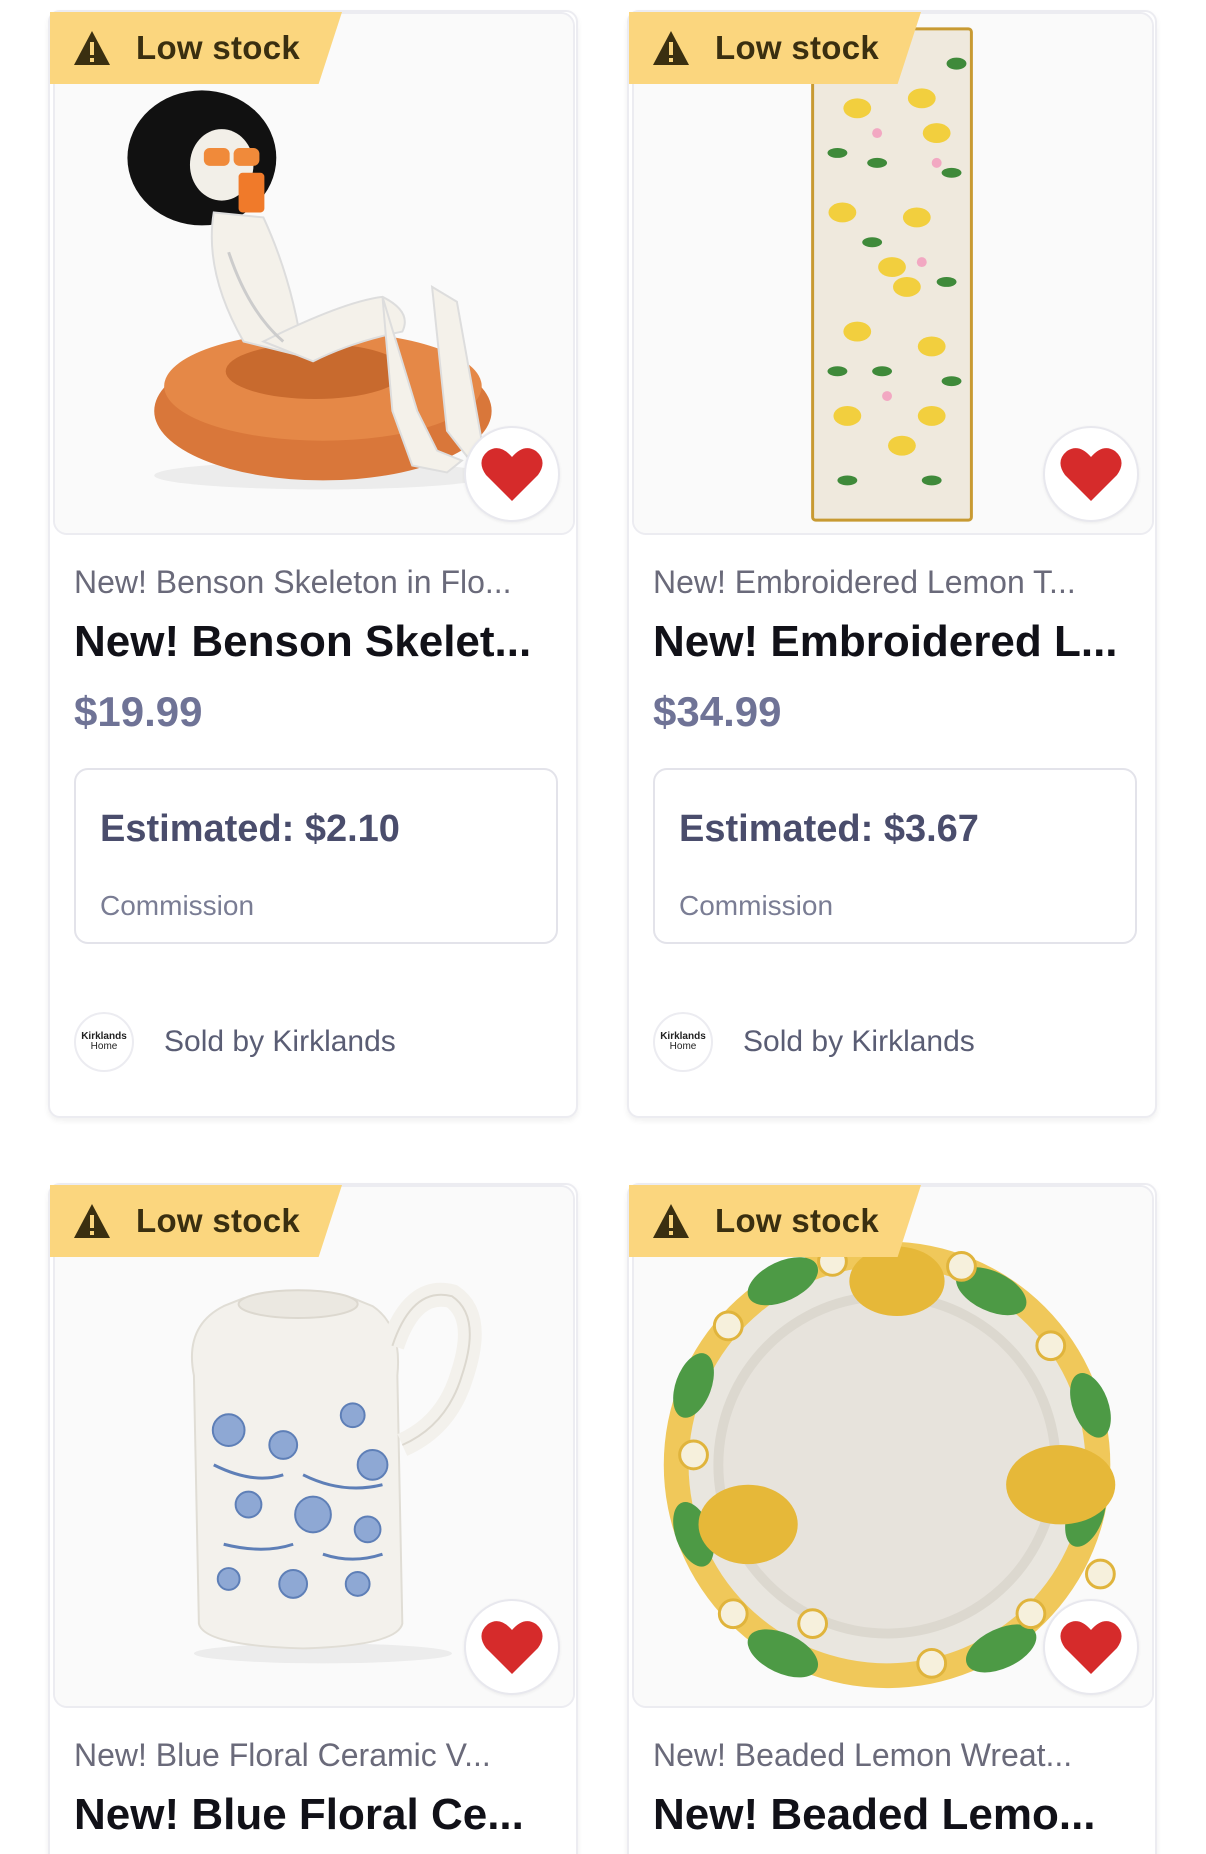  What do you see at coordinates (895, 856) in the screenshot?
I see `commission-box: Estimated: $3.67 Commission` at bounding box center [895, 856].